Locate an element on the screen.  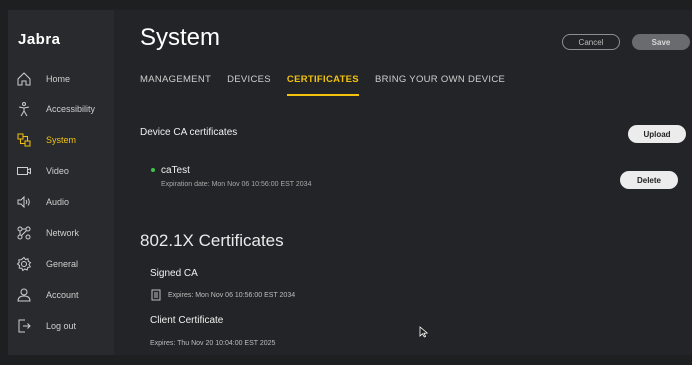
accessibility-icon is located at coordinates (24, 109).